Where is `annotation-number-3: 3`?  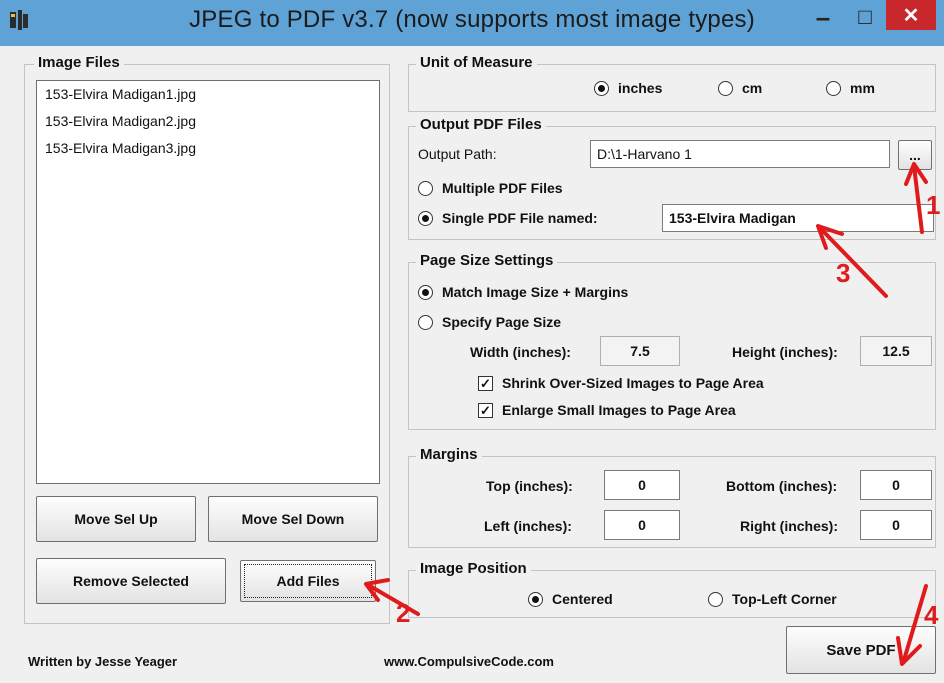 annotation-number-3: 3 is located at coordinates (843, 273).